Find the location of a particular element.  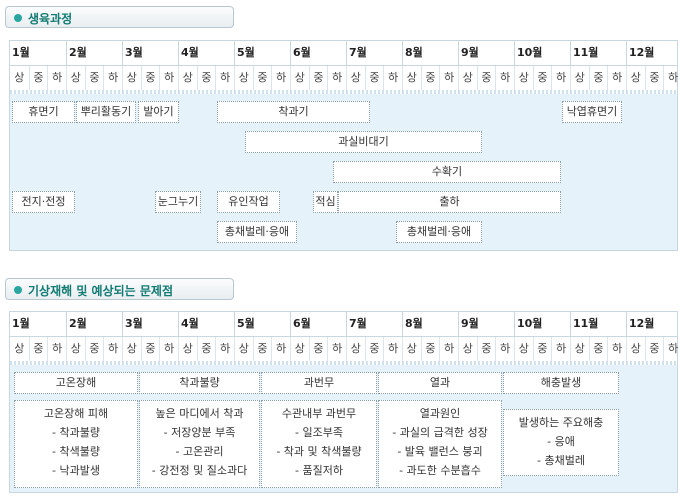

issue-detail-fruit-cracking: 열과원인 - 과실의 급격한 성장 - 발육 밸런스 붕괴 - 과도한 수분흡수 is located at coordinates (440, 444).